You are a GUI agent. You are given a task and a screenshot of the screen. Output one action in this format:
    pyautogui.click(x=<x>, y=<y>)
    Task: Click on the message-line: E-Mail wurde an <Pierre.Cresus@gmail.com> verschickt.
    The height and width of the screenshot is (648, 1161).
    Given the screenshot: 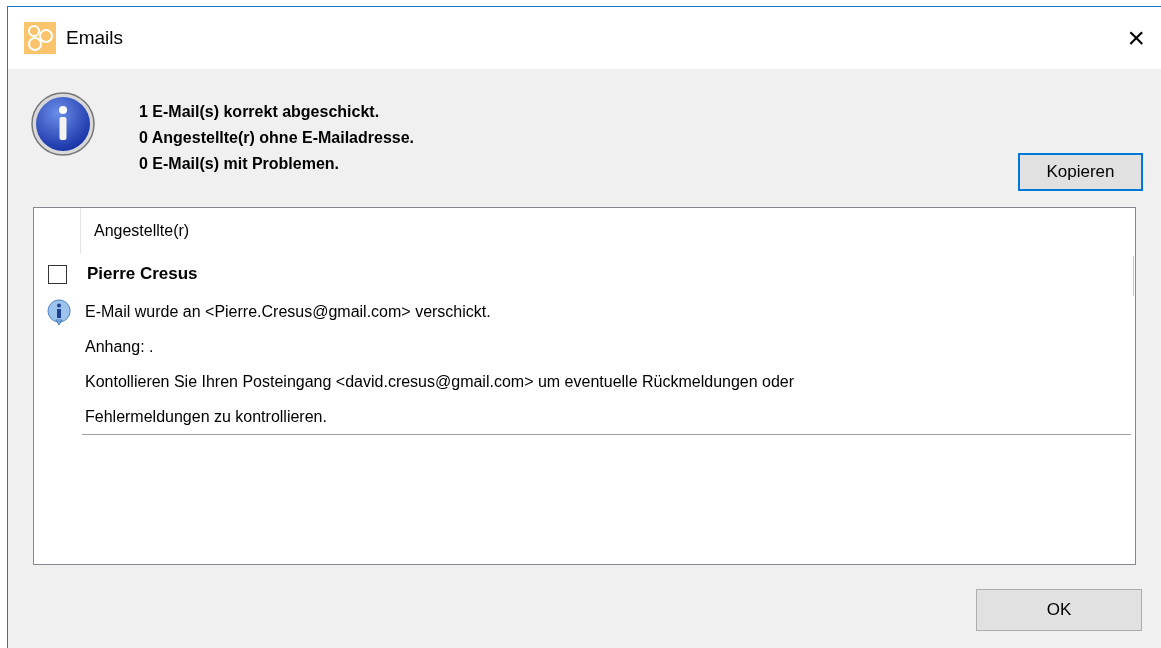 What is the action you would take?
    pyautogui.click(x=288, y=311)
    